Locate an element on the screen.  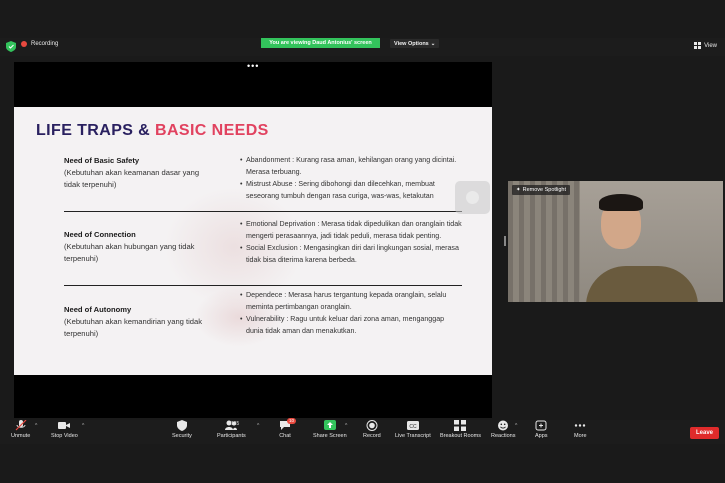
live-transcript-label: Live Transcript is located at coordinates (413, 436).